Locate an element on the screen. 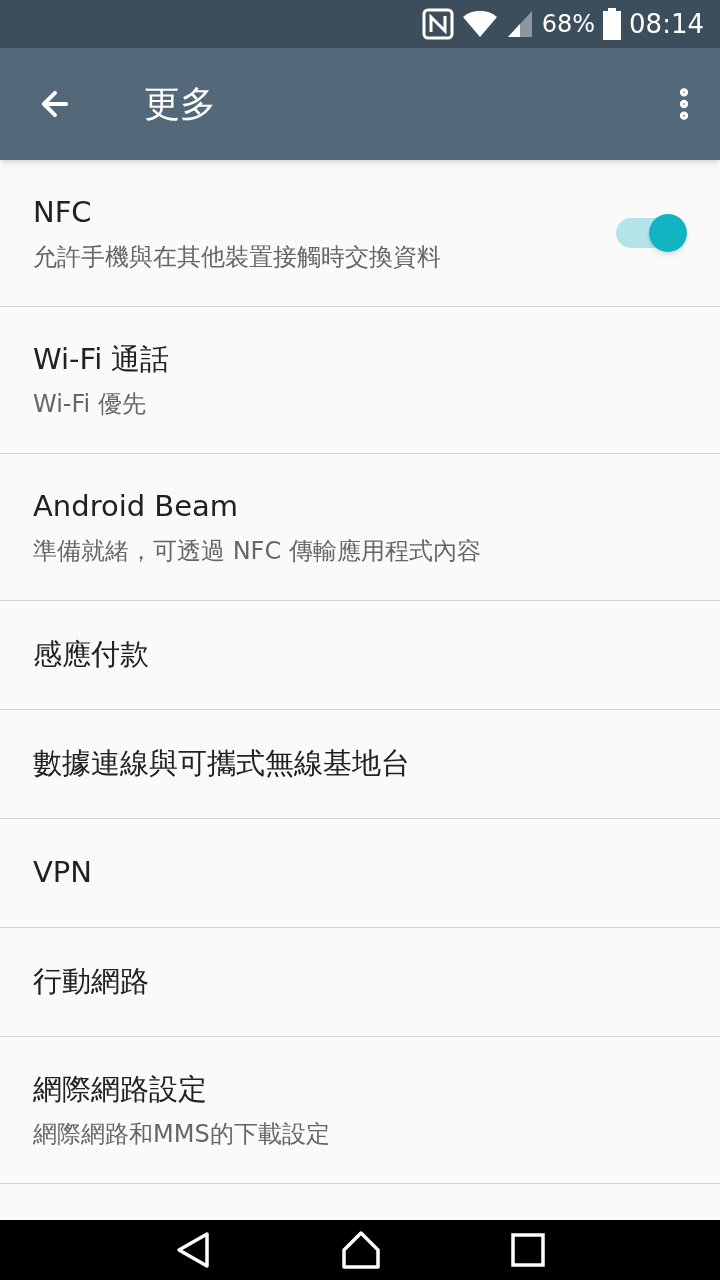  settings-item: 行動網路 is located at coordinates (360, 982).